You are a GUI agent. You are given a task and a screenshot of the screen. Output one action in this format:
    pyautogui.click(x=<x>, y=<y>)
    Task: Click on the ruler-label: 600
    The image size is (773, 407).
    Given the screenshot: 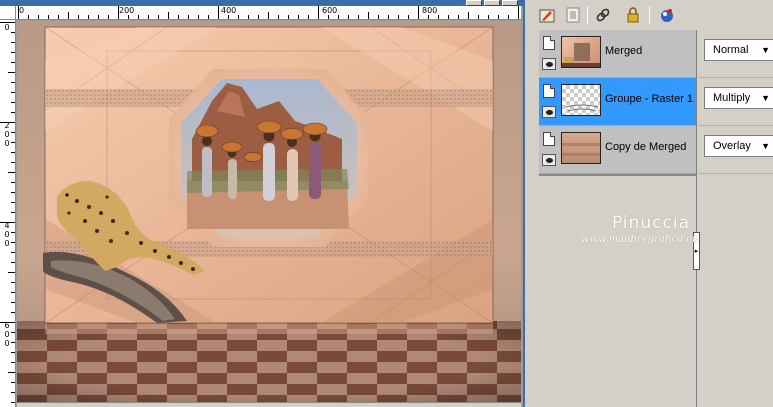 What is the action you would take?
    pyautogui.click(x=330, y=10)
    